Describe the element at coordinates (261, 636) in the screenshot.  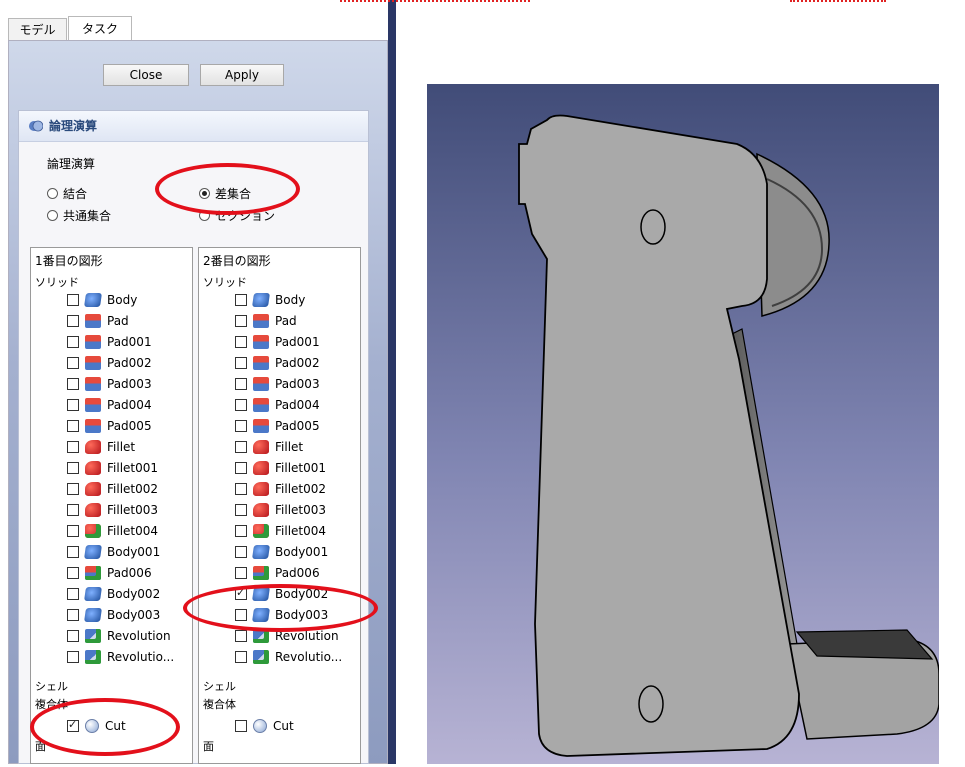
I see `revolution-icon` at that location.